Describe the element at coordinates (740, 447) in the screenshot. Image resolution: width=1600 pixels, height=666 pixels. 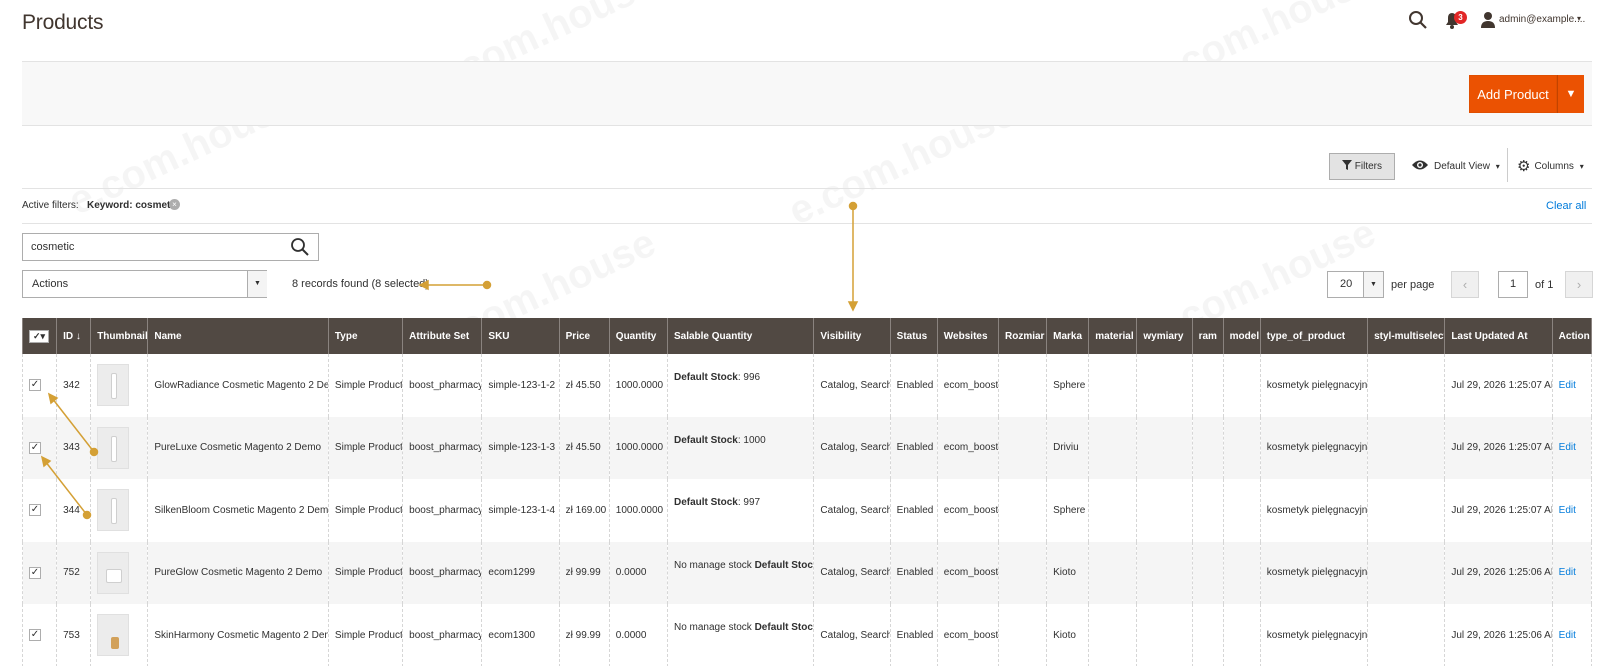
I see `cell-salable-quantity: Default Stock: 1000` at that location.